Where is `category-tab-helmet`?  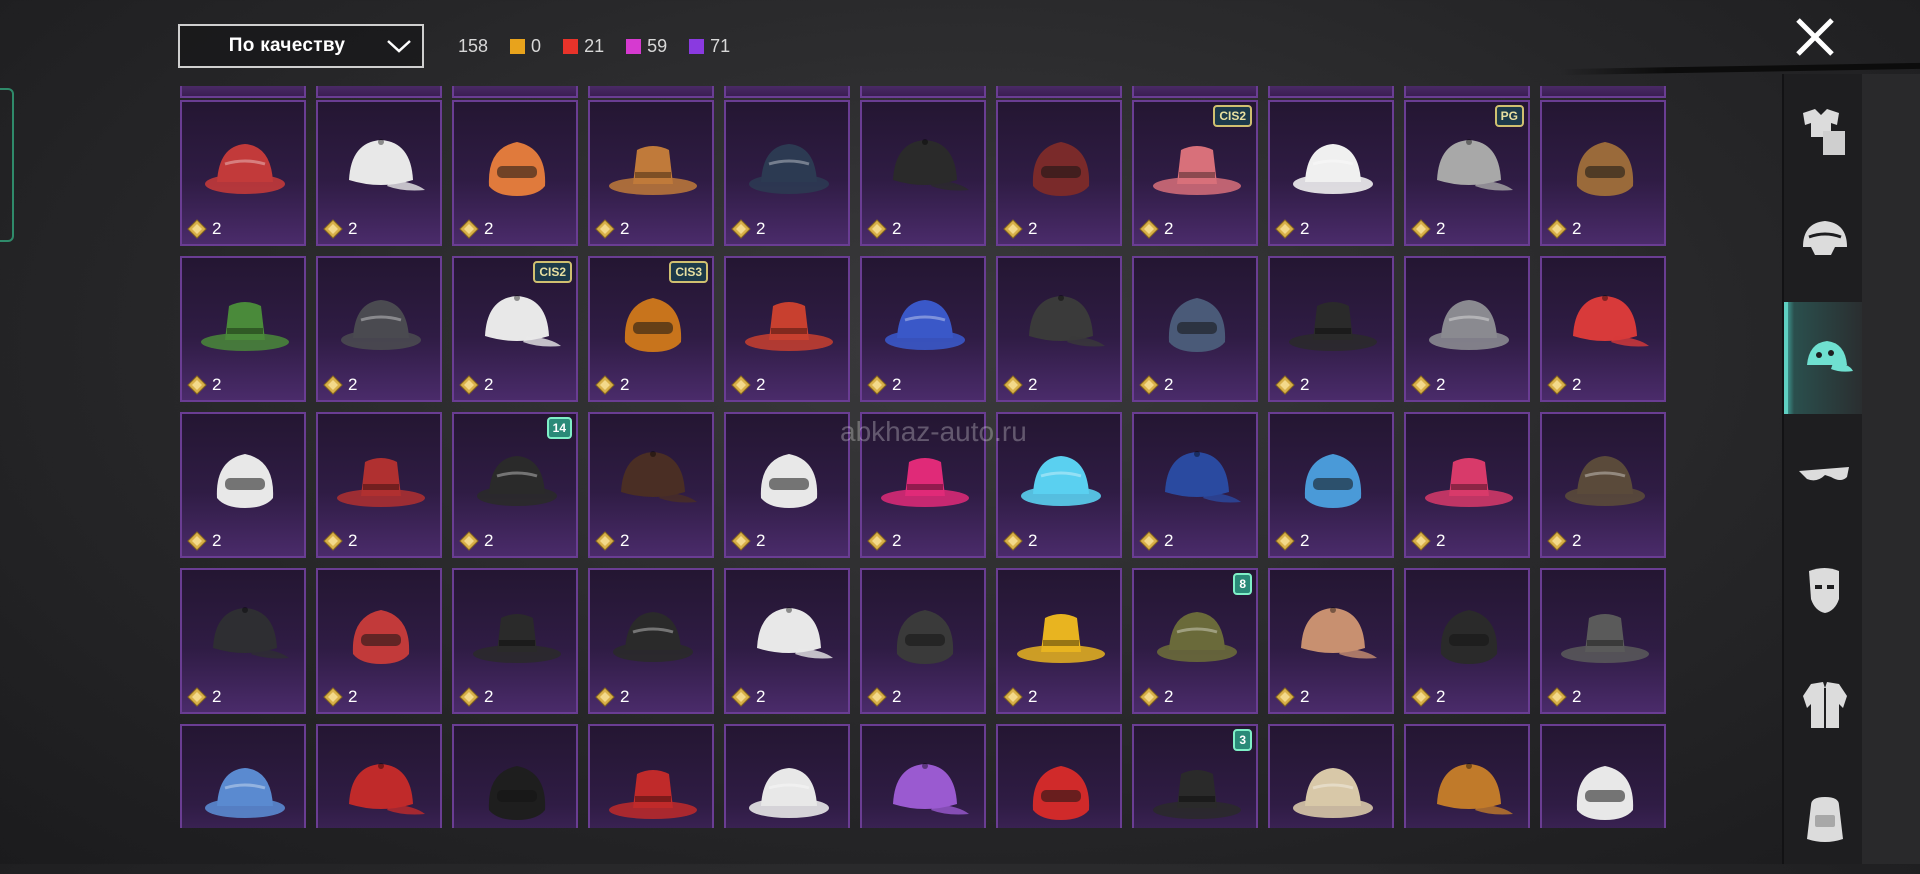 category-tab-helmet is located at coordinates (1824, 240).